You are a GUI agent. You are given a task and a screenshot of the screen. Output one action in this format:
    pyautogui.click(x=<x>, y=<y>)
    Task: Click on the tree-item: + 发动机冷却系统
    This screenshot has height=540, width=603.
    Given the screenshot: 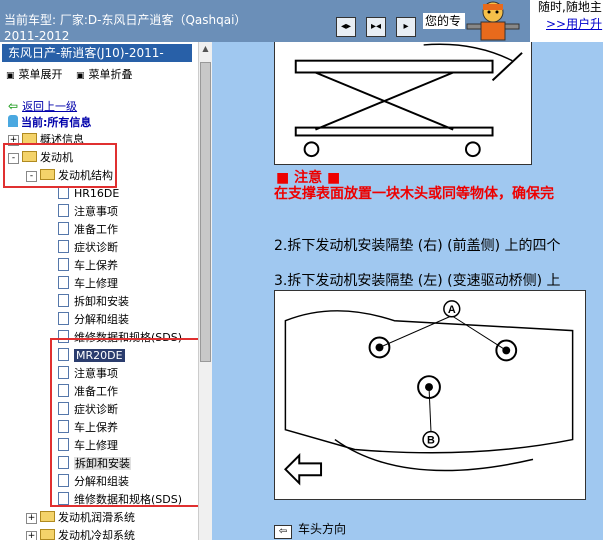 What is the action you would take?
    pyautogui.click(x=80, y=533)
    